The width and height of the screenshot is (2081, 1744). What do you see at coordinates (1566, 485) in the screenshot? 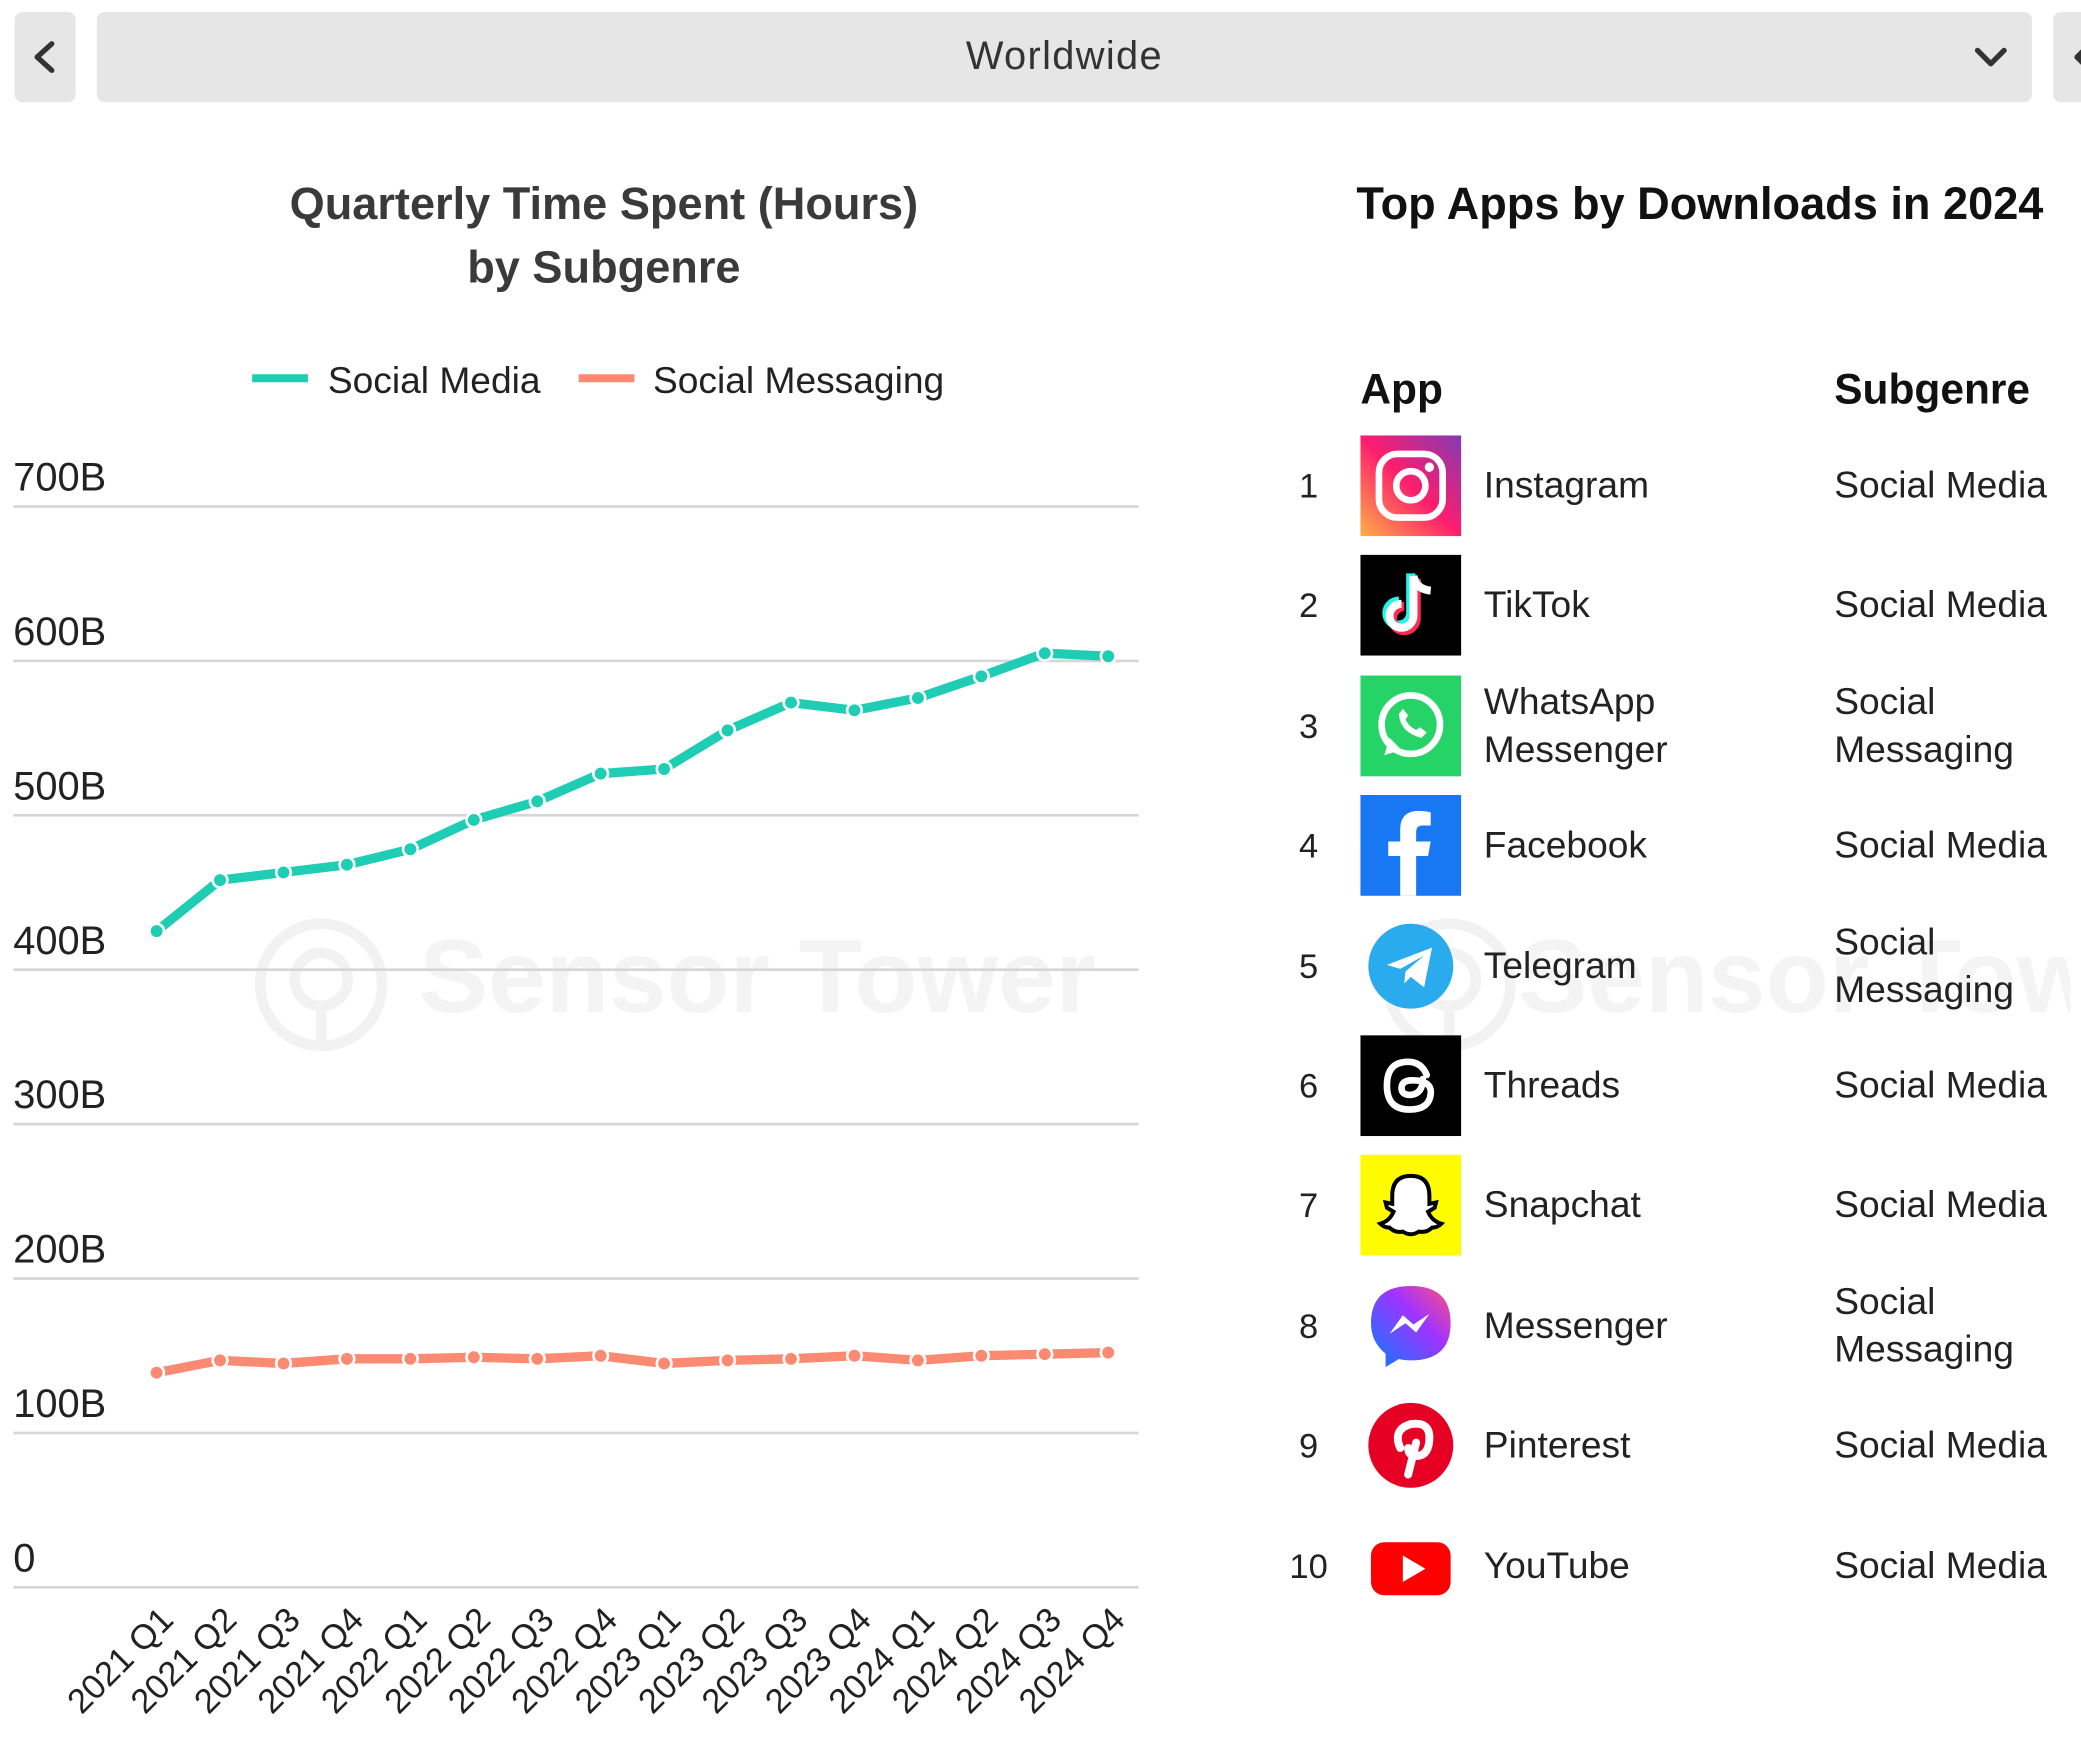
I see `app-name: Instagram` at bounding box center [1566, 485].